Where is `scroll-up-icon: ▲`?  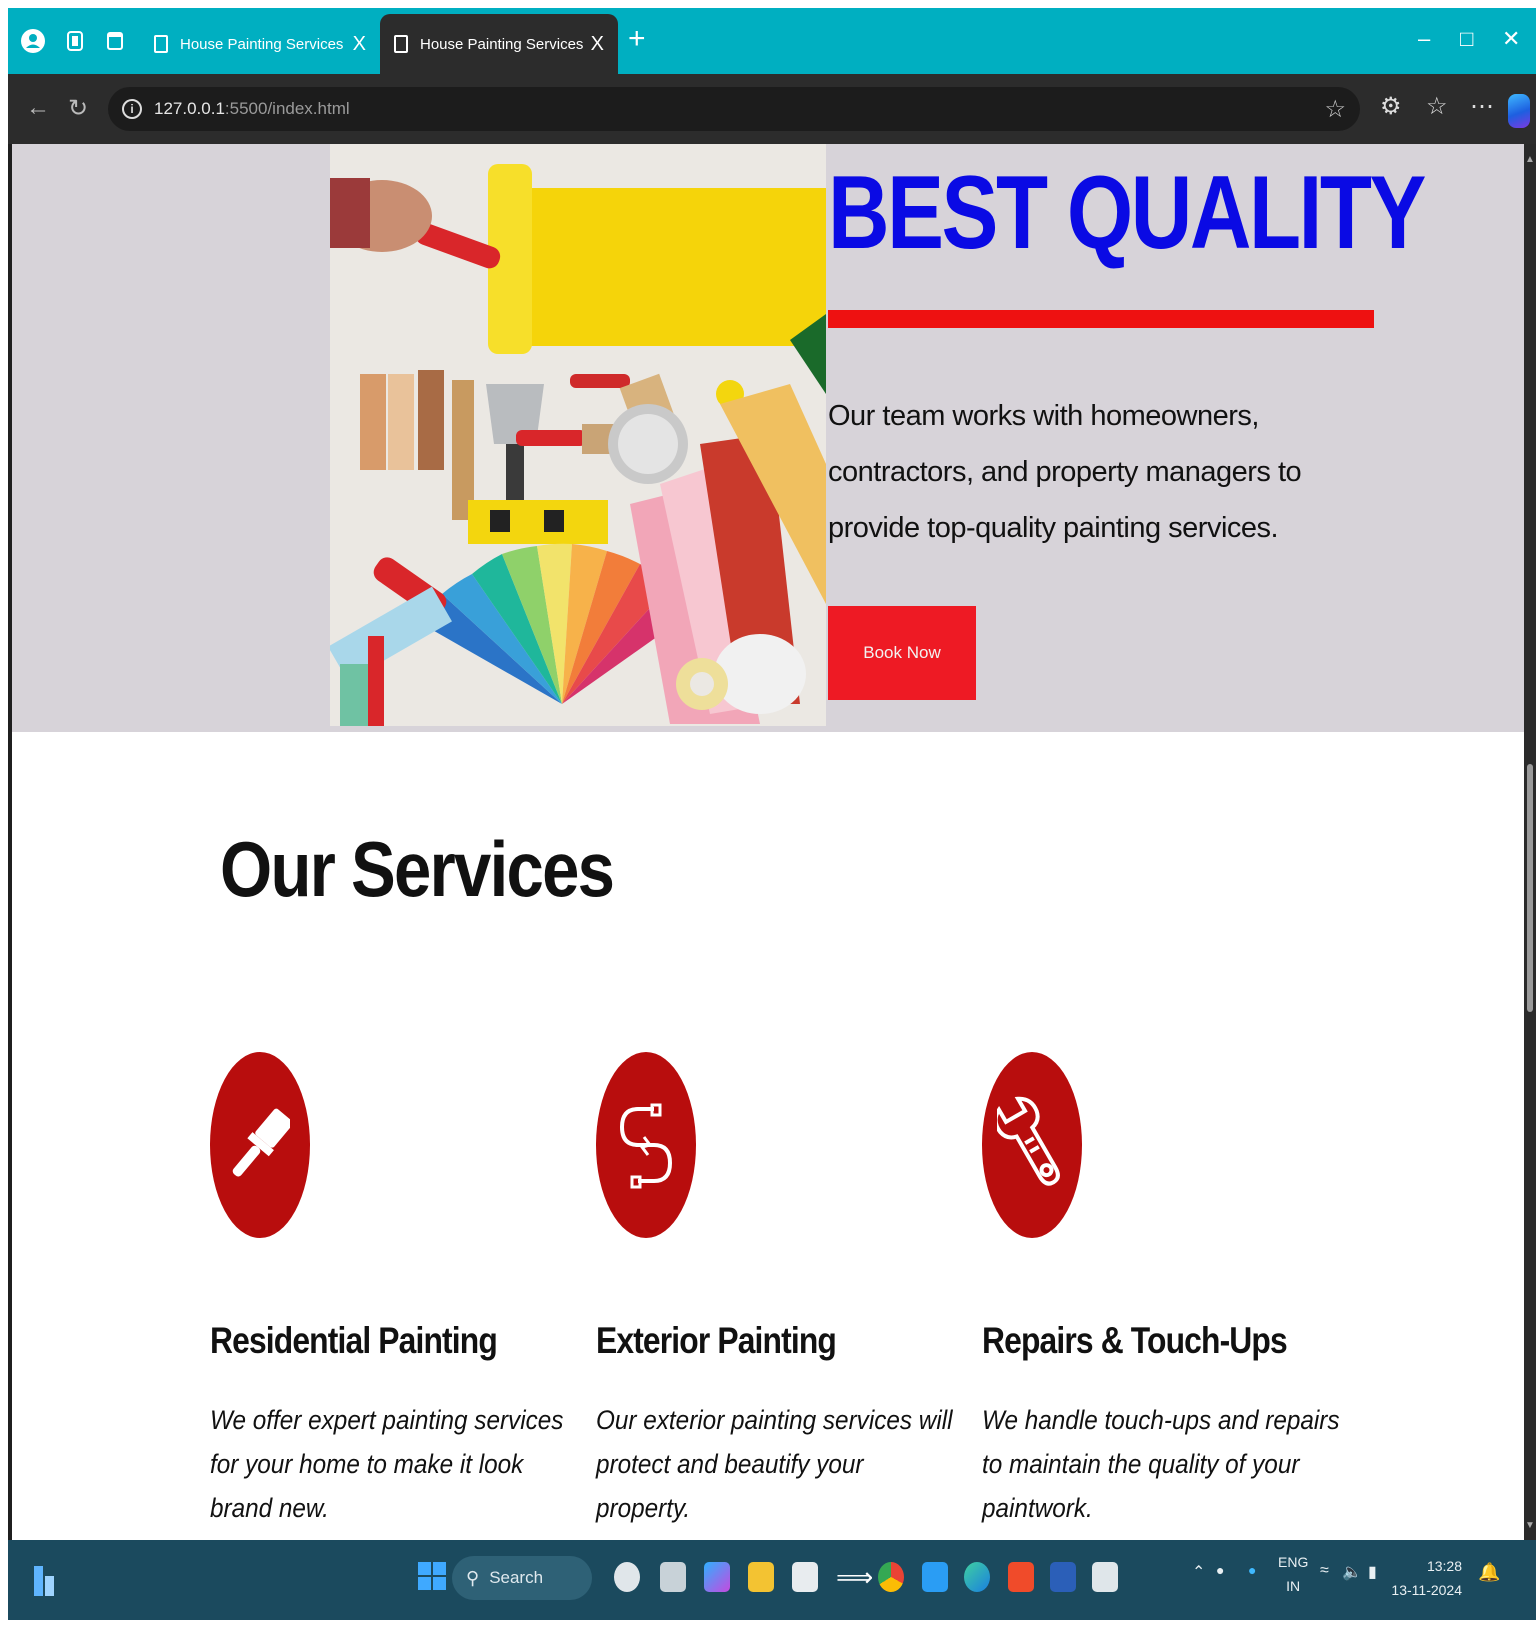
scroll-up-icon: ▲ is located at coordinates (1530, 159).